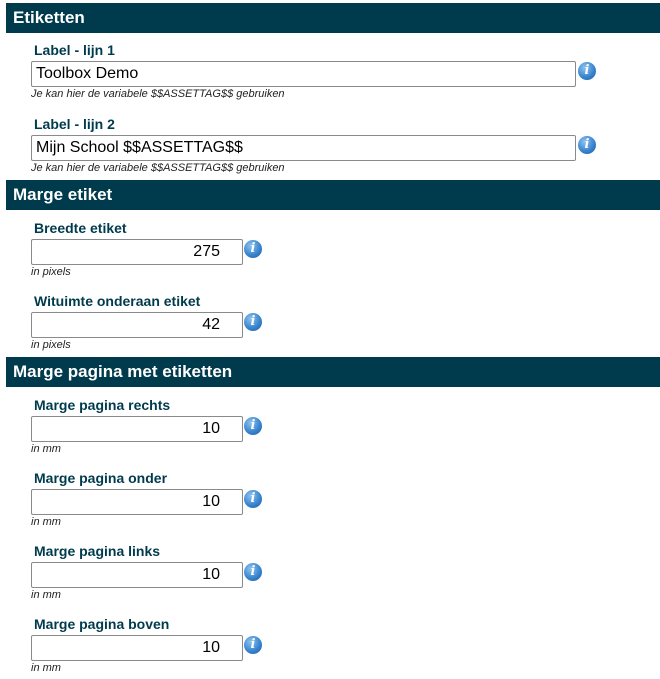 The width and height of the screenshot is (660, 679). I want to click on field-label: Label - lijn 2, so click(74, 124).